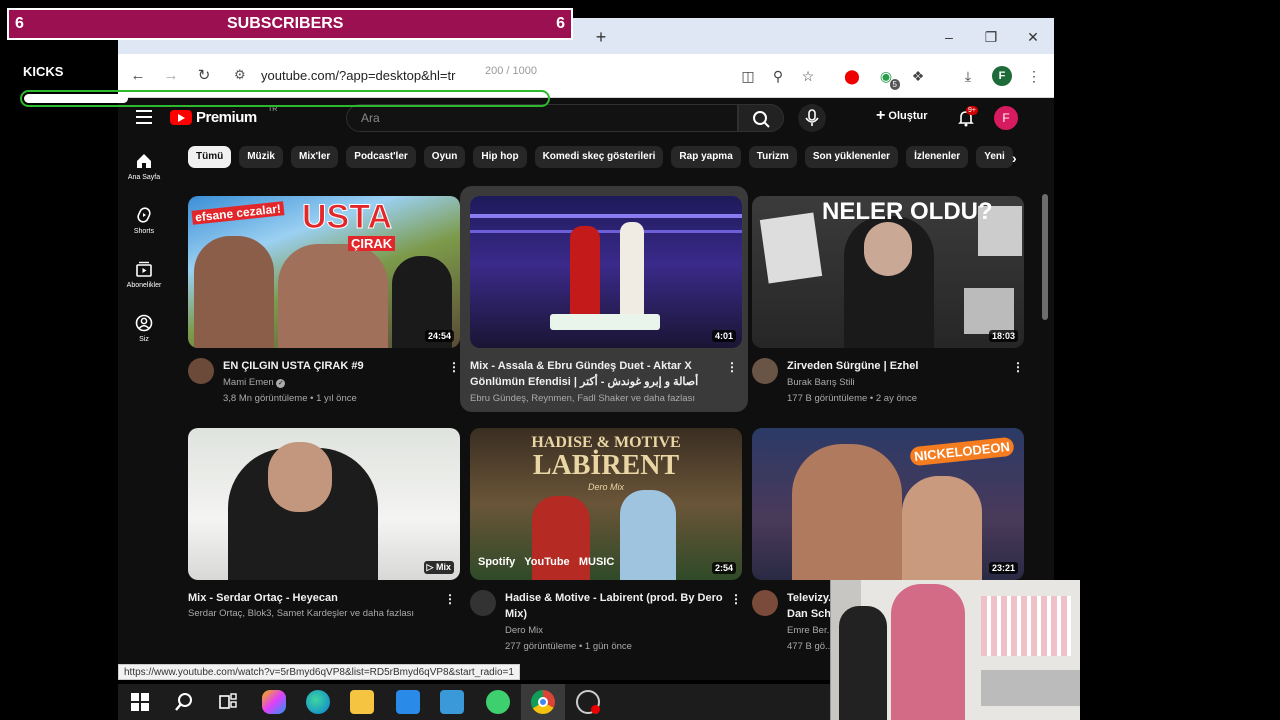 The width and height of the screenshot is (1280, 720). I want to click on video-thumbnail: NELER OLDU? 18:03, so click(888, 272).